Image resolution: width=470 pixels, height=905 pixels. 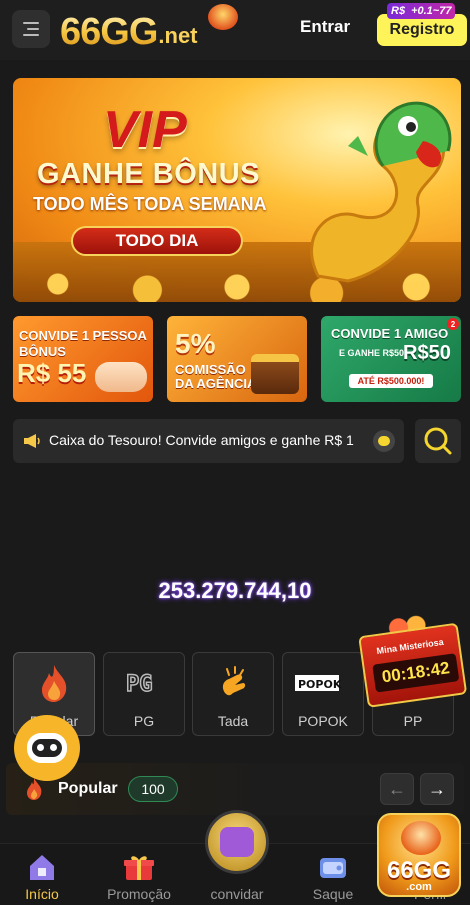 I want to click on scroll-left-button: ←, so click(x=397, y=789).